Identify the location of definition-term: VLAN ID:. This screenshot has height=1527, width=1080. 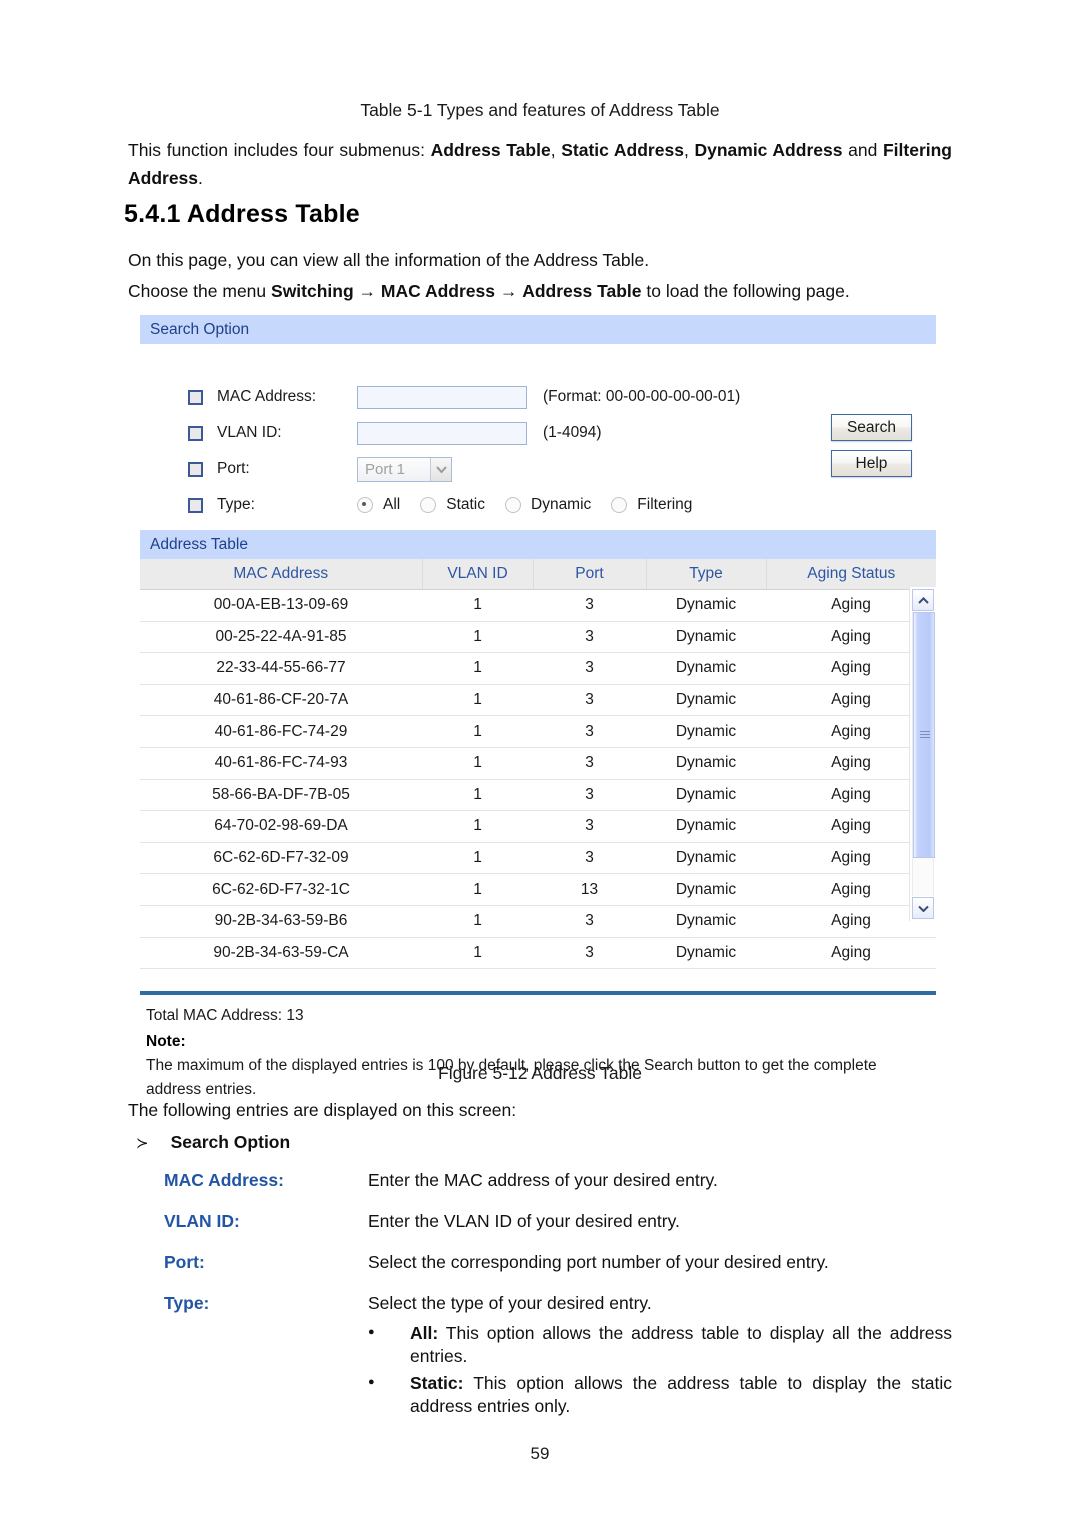
(202, 1221).